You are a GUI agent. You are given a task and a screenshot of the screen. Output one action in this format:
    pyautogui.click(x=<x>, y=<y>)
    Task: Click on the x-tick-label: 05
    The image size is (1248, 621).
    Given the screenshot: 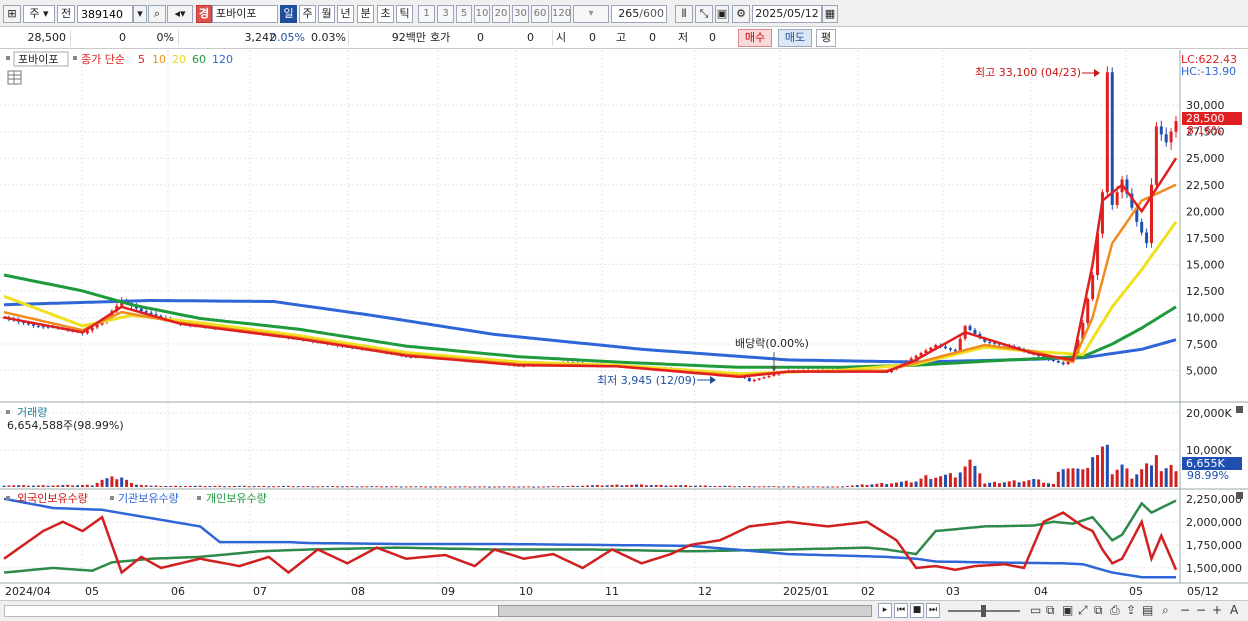 What is the action you would take?
    pyautogui.click(x=1136, y=591)
    